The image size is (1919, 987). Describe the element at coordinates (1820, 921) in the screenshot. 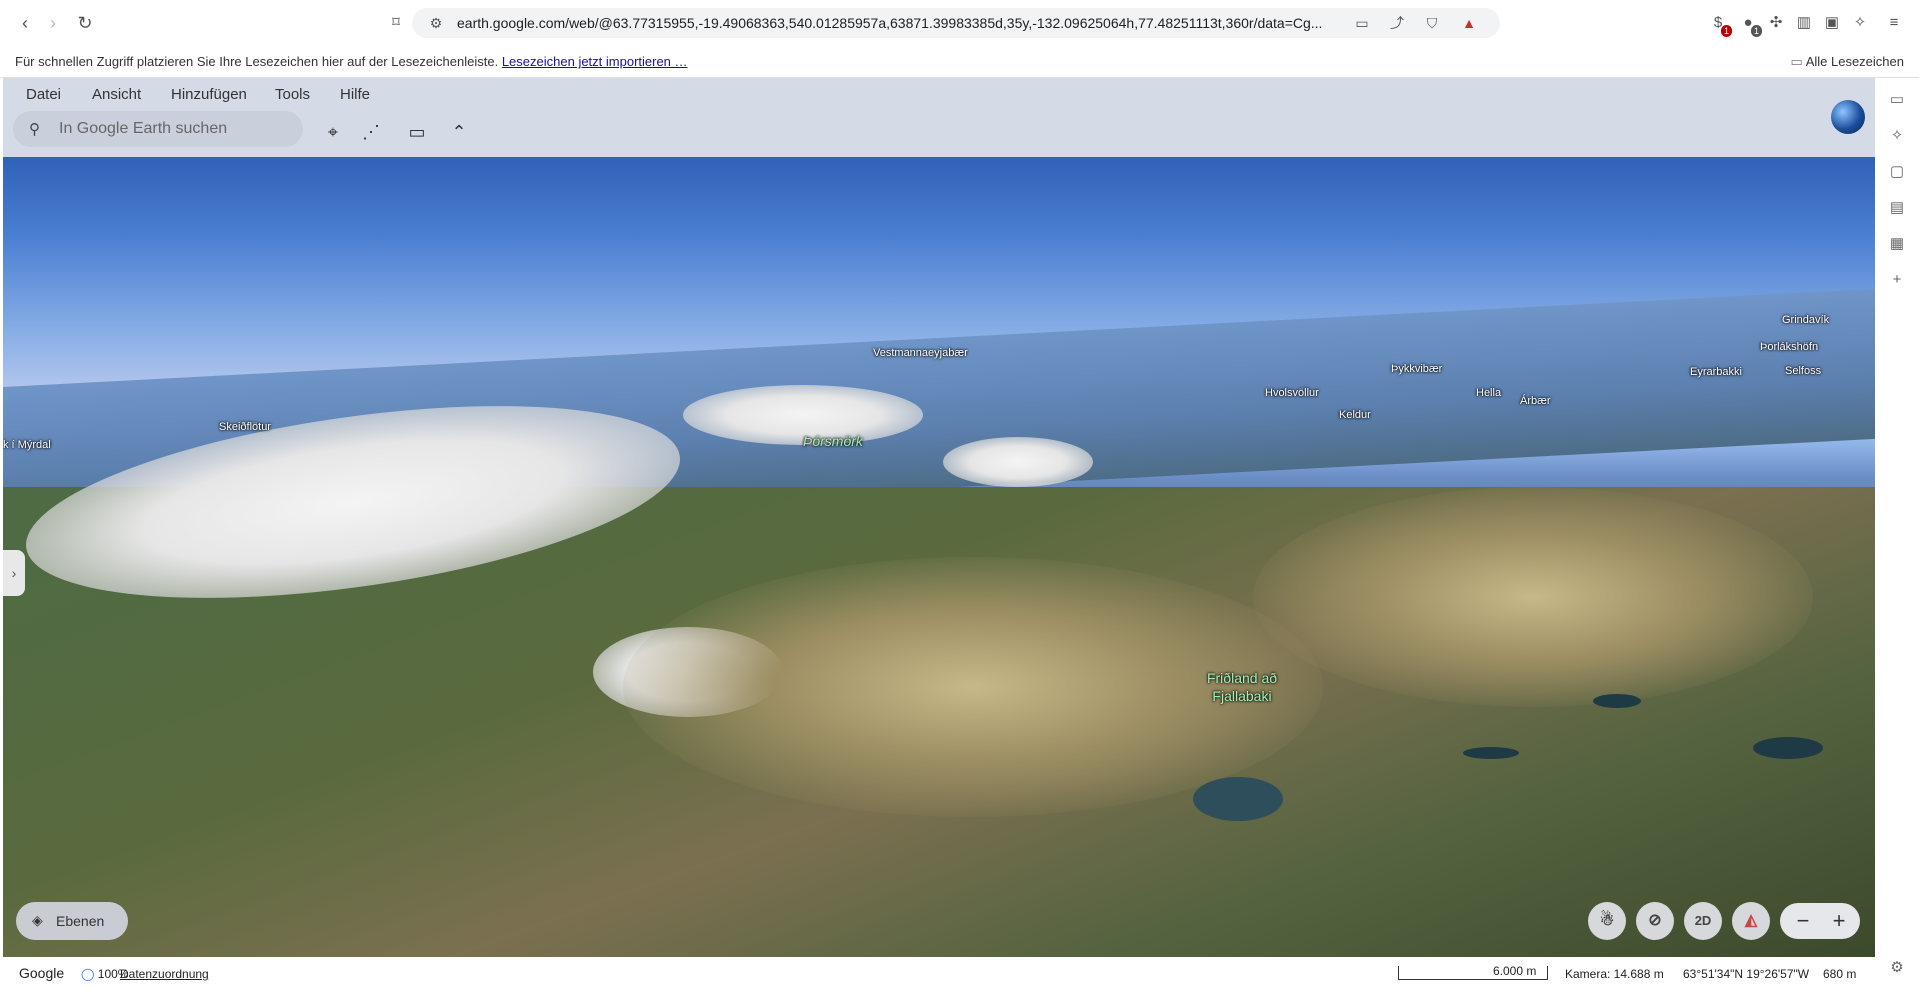

I see `zoom-control: − +` at that location.